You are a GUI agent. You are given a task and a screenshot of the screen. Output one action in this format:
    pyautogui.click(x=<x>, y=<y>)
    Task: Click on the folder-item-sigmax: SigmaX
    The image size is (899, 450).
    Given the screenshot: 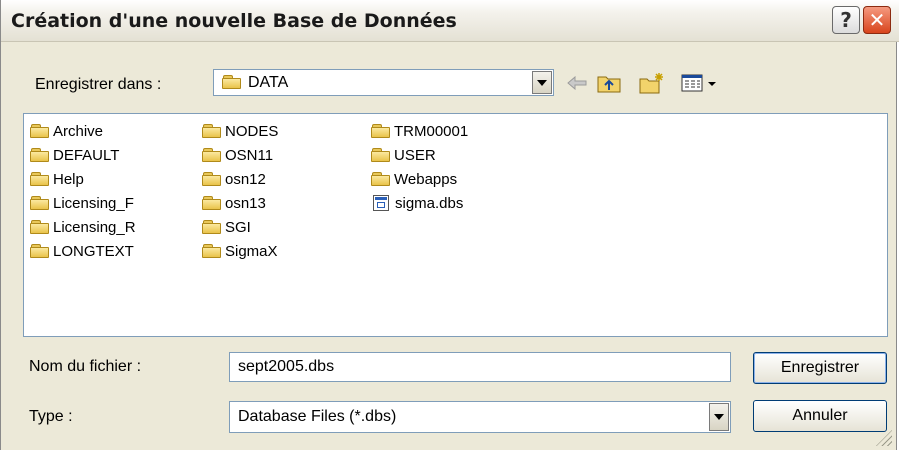 What is the action you would take?
    pyautogui.click(x=240, y=251)
    